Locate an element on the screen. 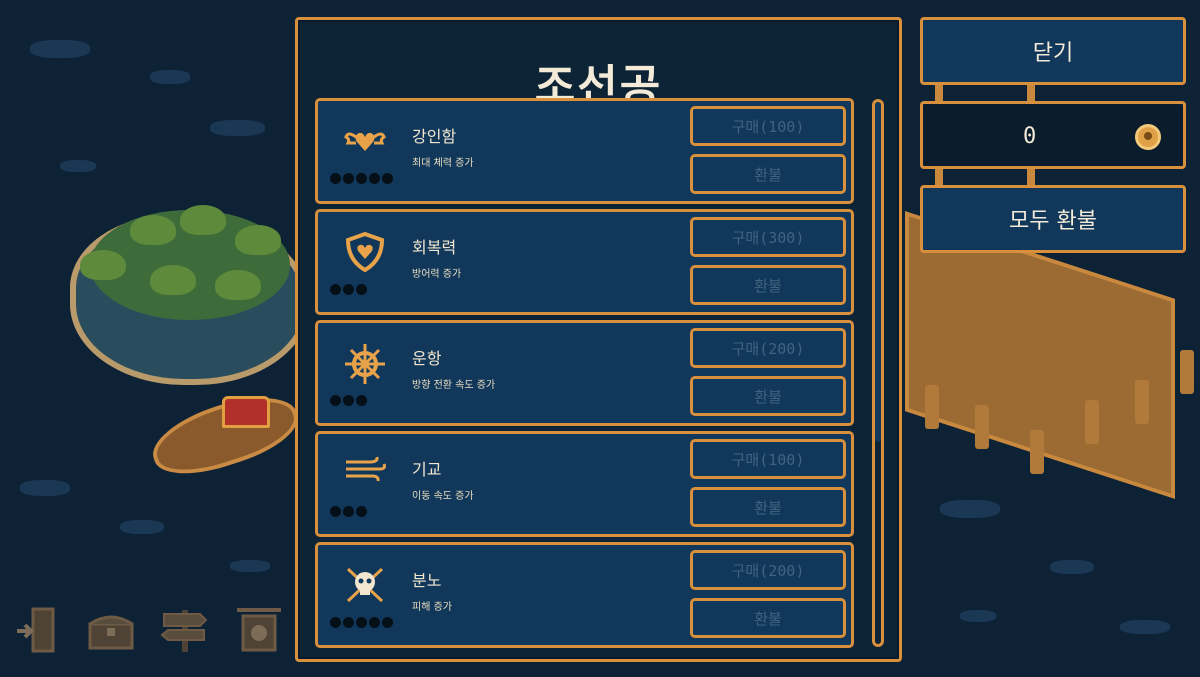 The width and height of the screenshot is (1200, 677). treasure-chest is located at coordinates (246, 412).